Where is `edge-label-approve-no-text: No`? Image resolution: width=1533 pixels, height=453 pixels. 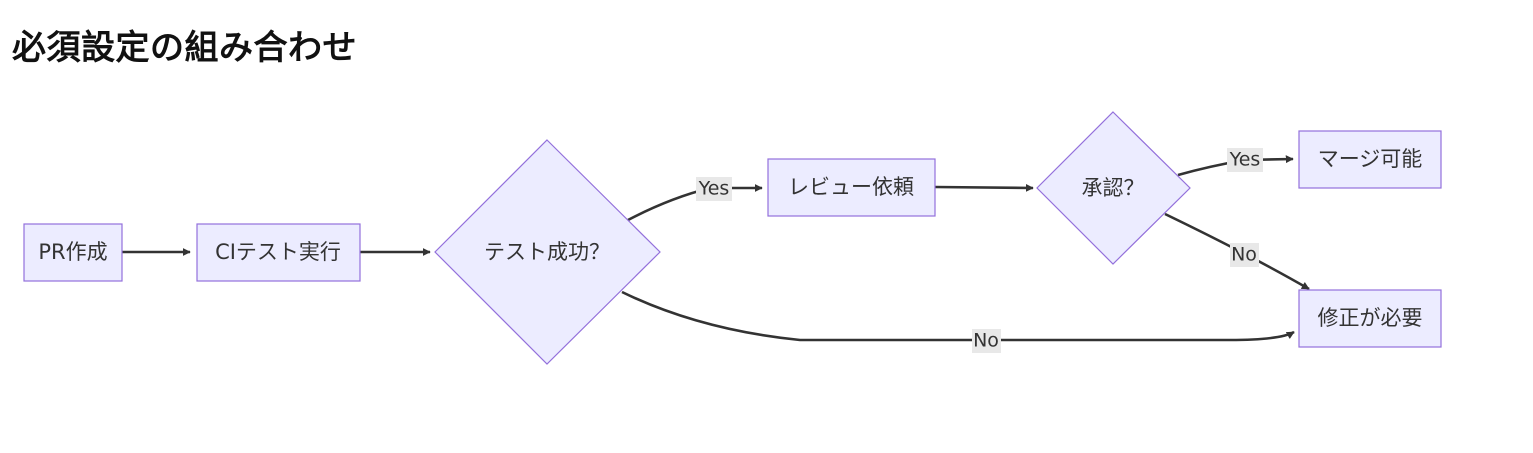
edge-label-approve-no-text: No is located at coordinates (1244, 255).